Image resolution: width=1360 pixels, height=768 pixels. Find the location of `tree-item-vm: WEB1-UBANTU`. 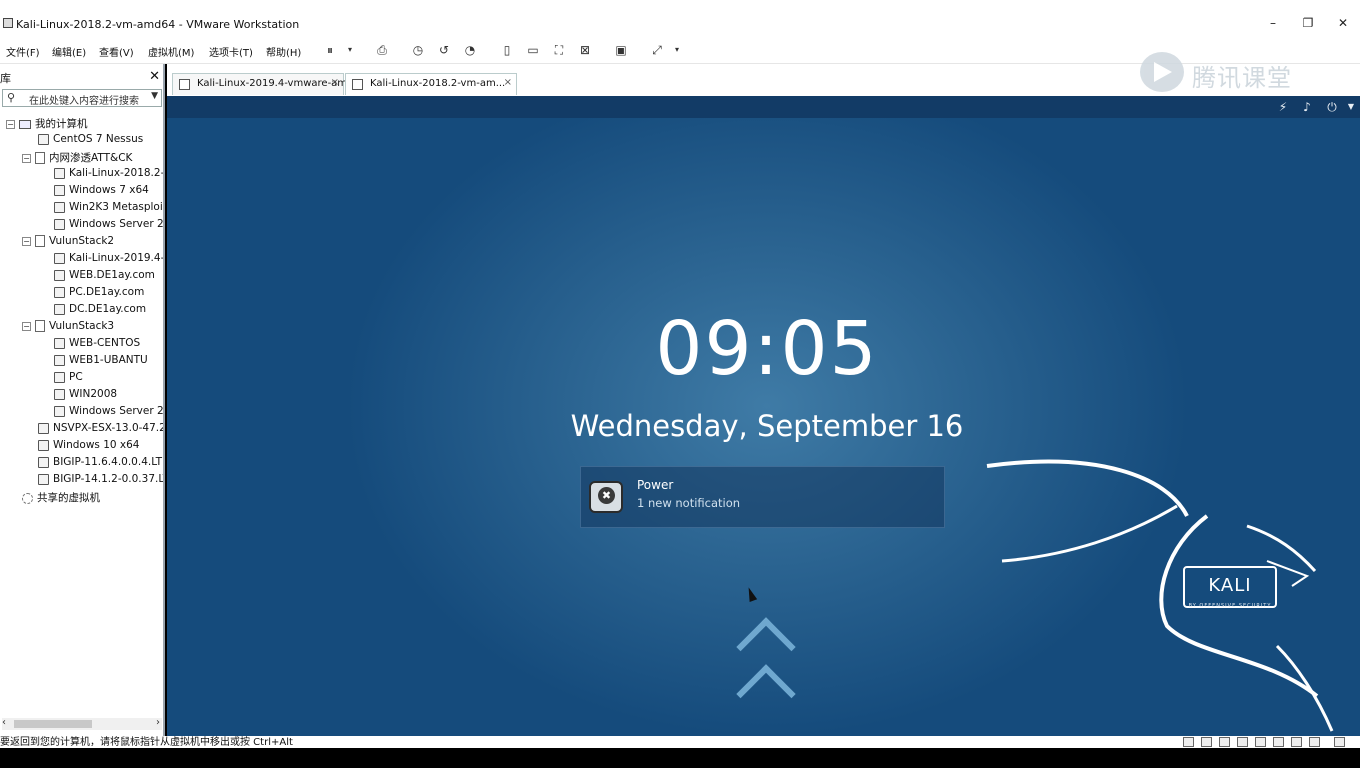

tree-item-vm: WEB1-UBANTU is located at coordinates (101, 362).